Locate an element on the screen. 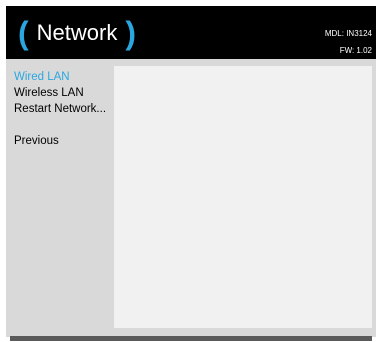  title-text: Network is located at coordinates (77, 32).